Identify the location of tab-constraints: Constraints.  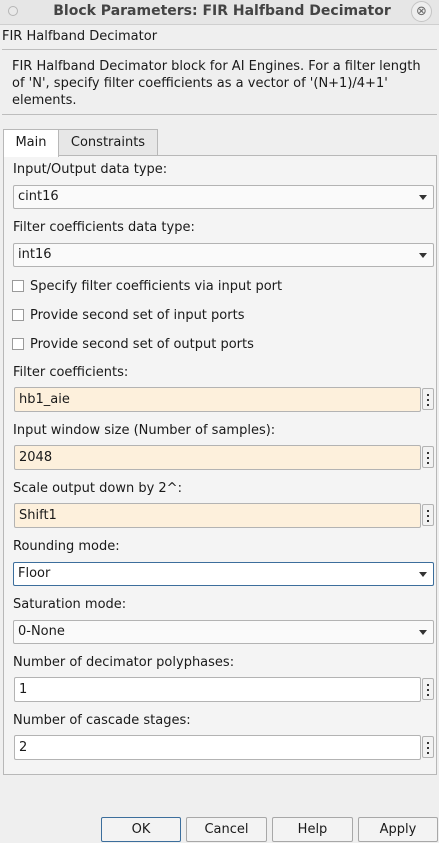
(108, 142).